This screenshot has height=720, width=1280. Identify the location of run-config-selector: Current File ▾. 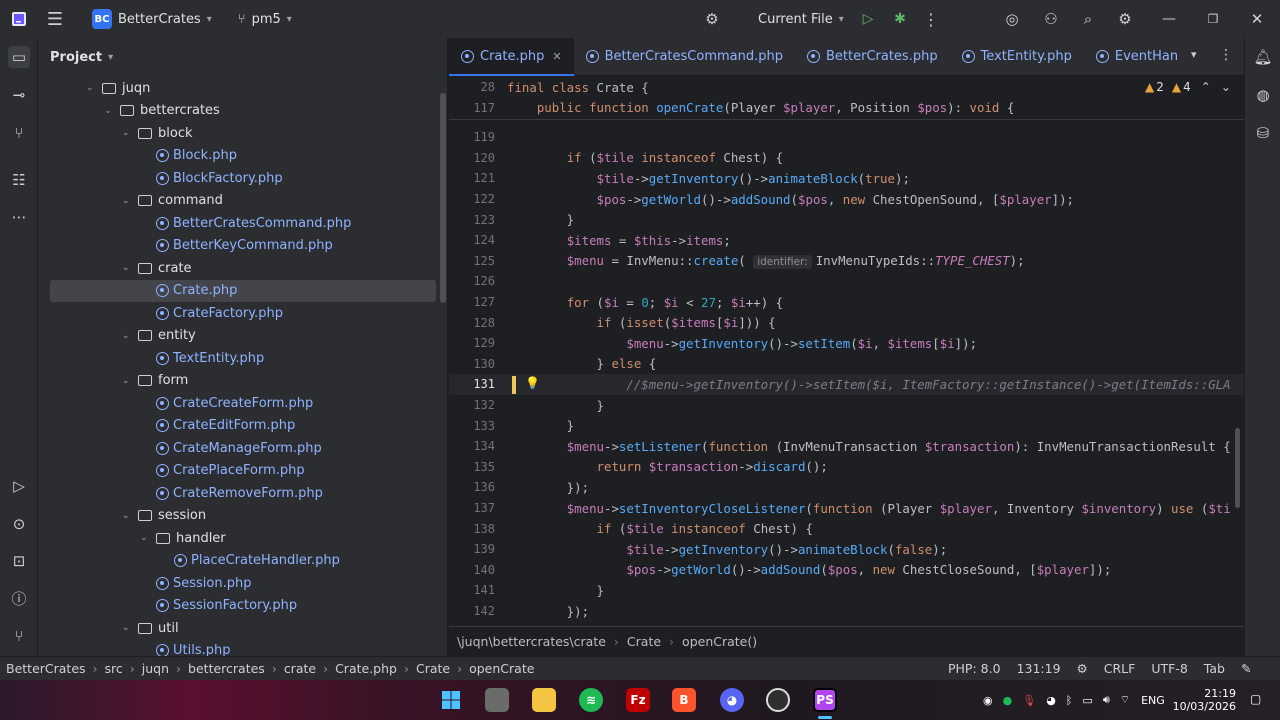
(801, 19).